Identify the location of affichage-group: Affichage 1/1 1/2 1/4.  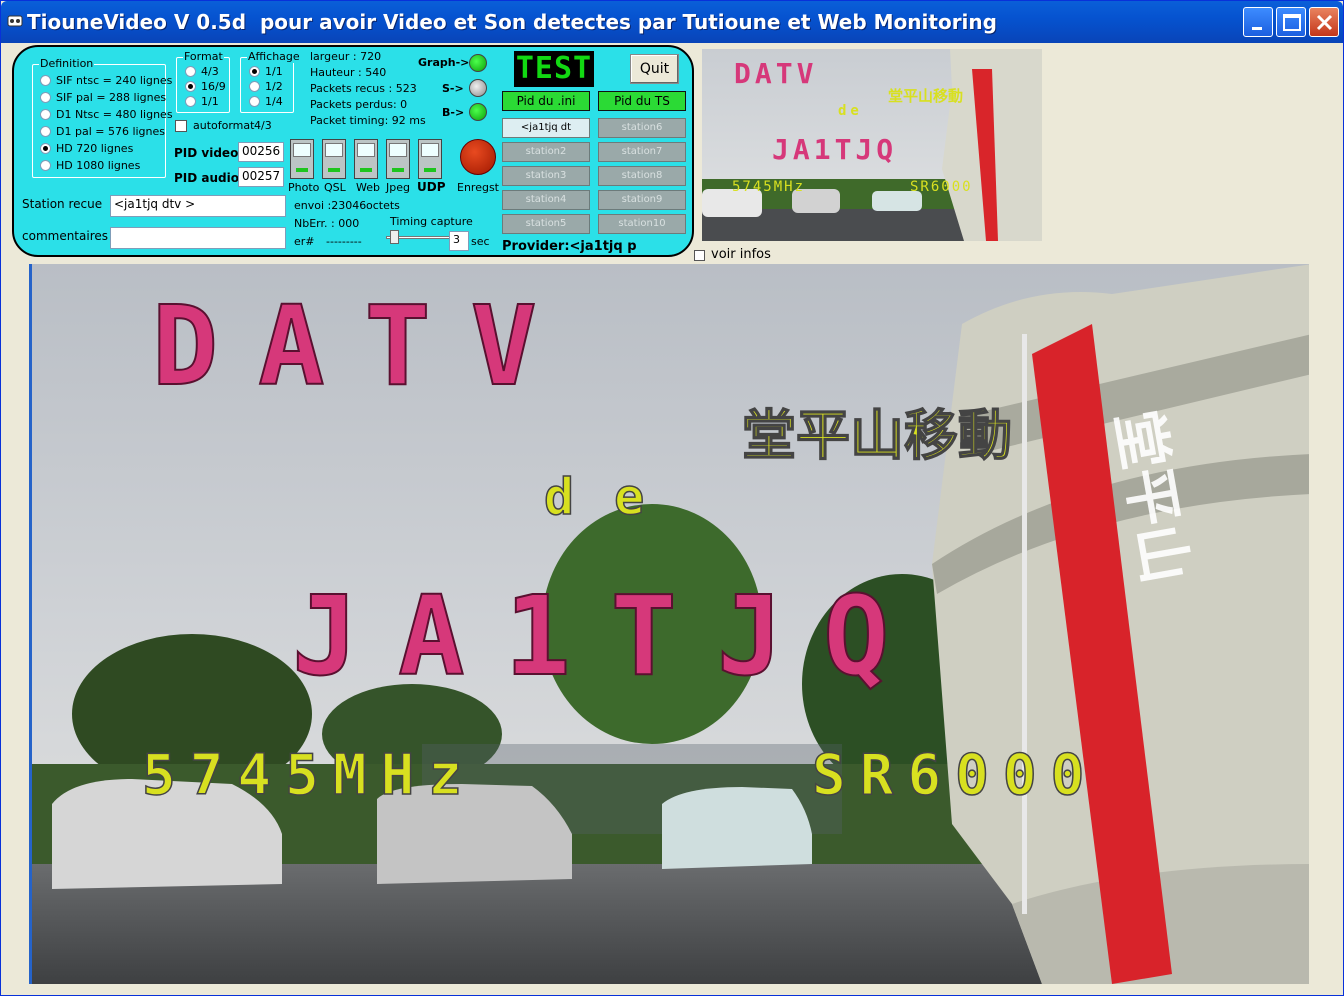
(270, 81).